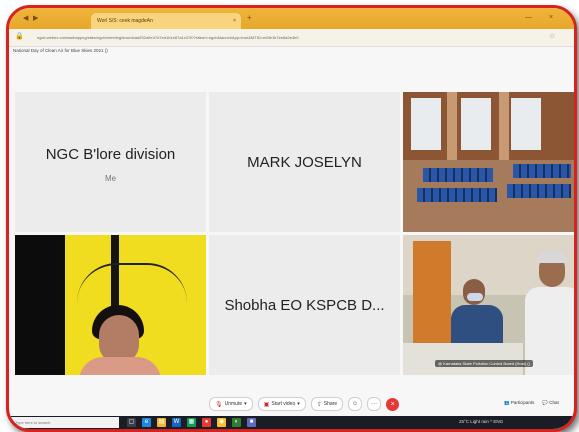 This screenshot has height=432, width=579. I want to click on star-icon: ☆, so click(552, 36).